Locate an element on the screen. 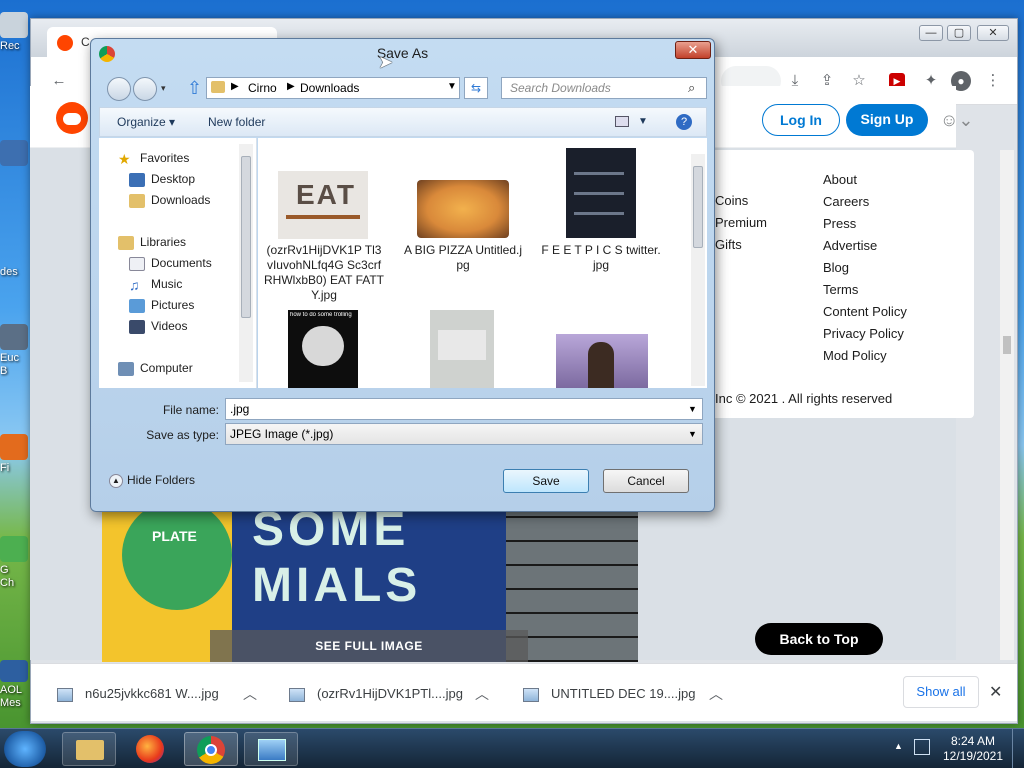  download-item: UNTITLED DEC 19....jpg is located at coordinates (609, 694).